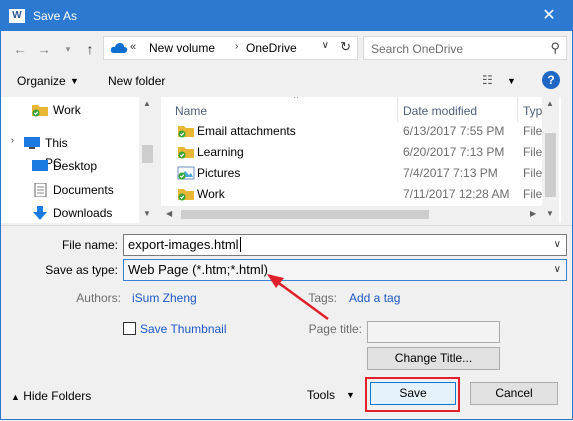  What do you see at coordinates (350, 395) in the screenshot?
I see `tools-dropdown-icon: ▼` at bounding box center [350, 395].